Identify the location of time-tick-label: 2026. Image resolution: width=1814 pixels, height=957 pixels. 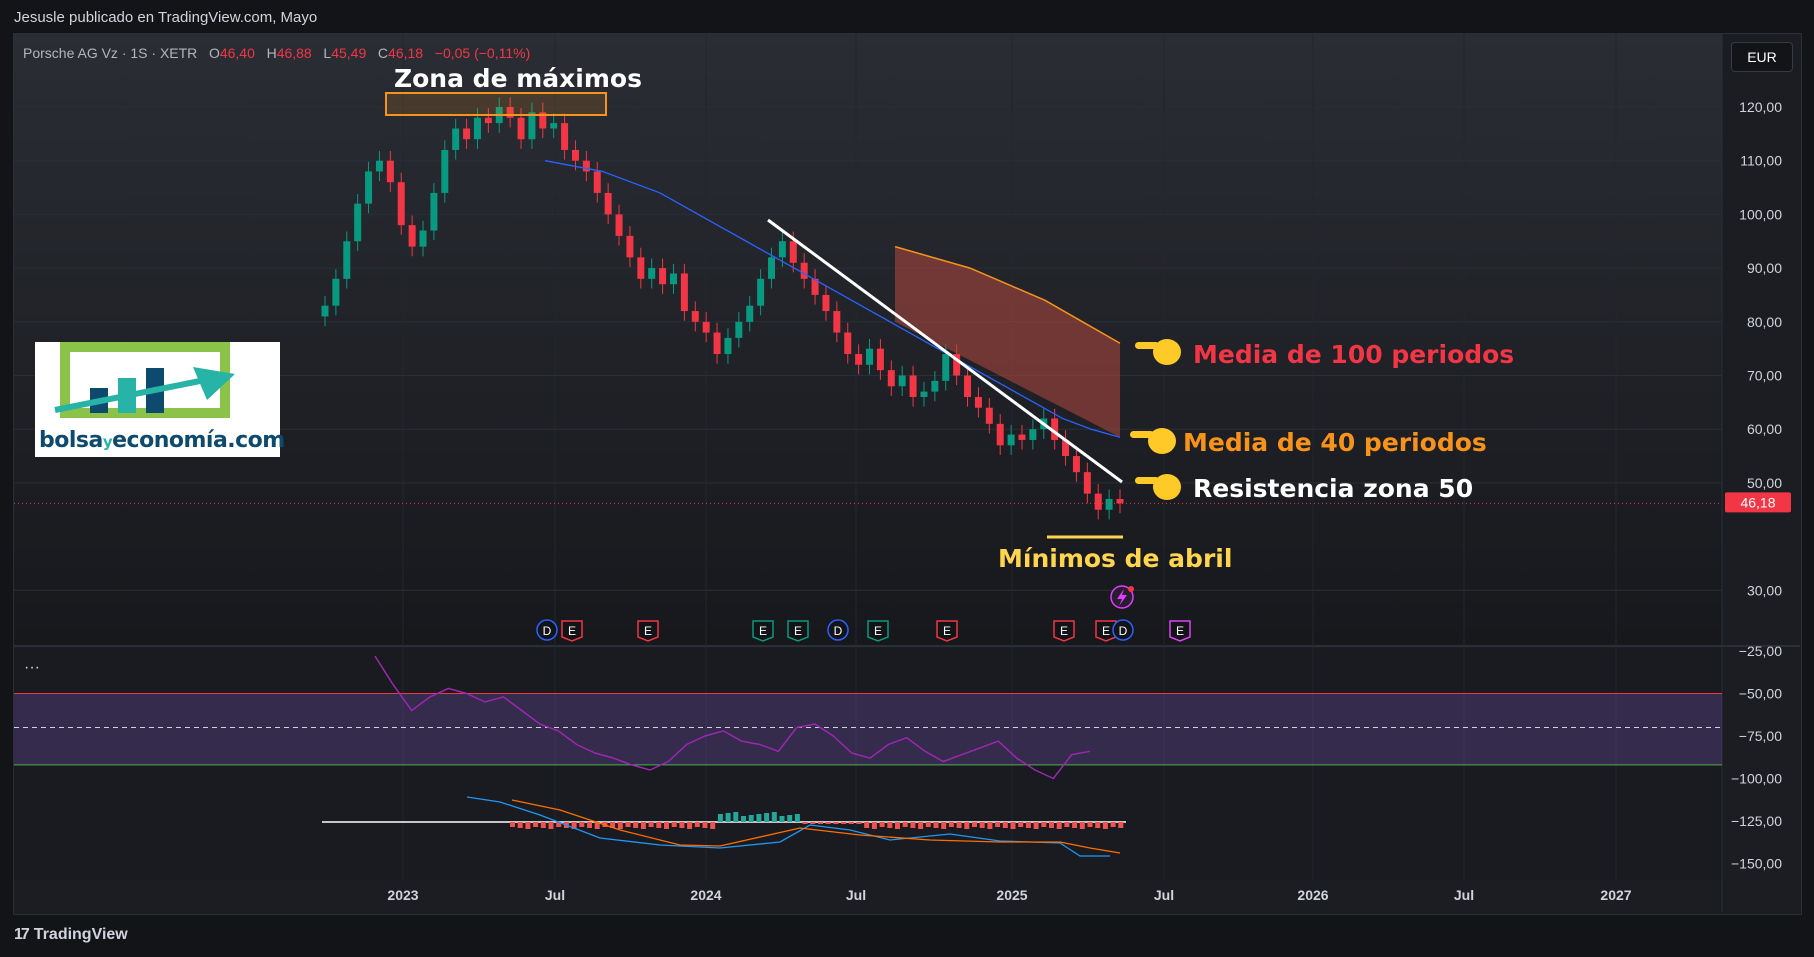
(1312, 895).